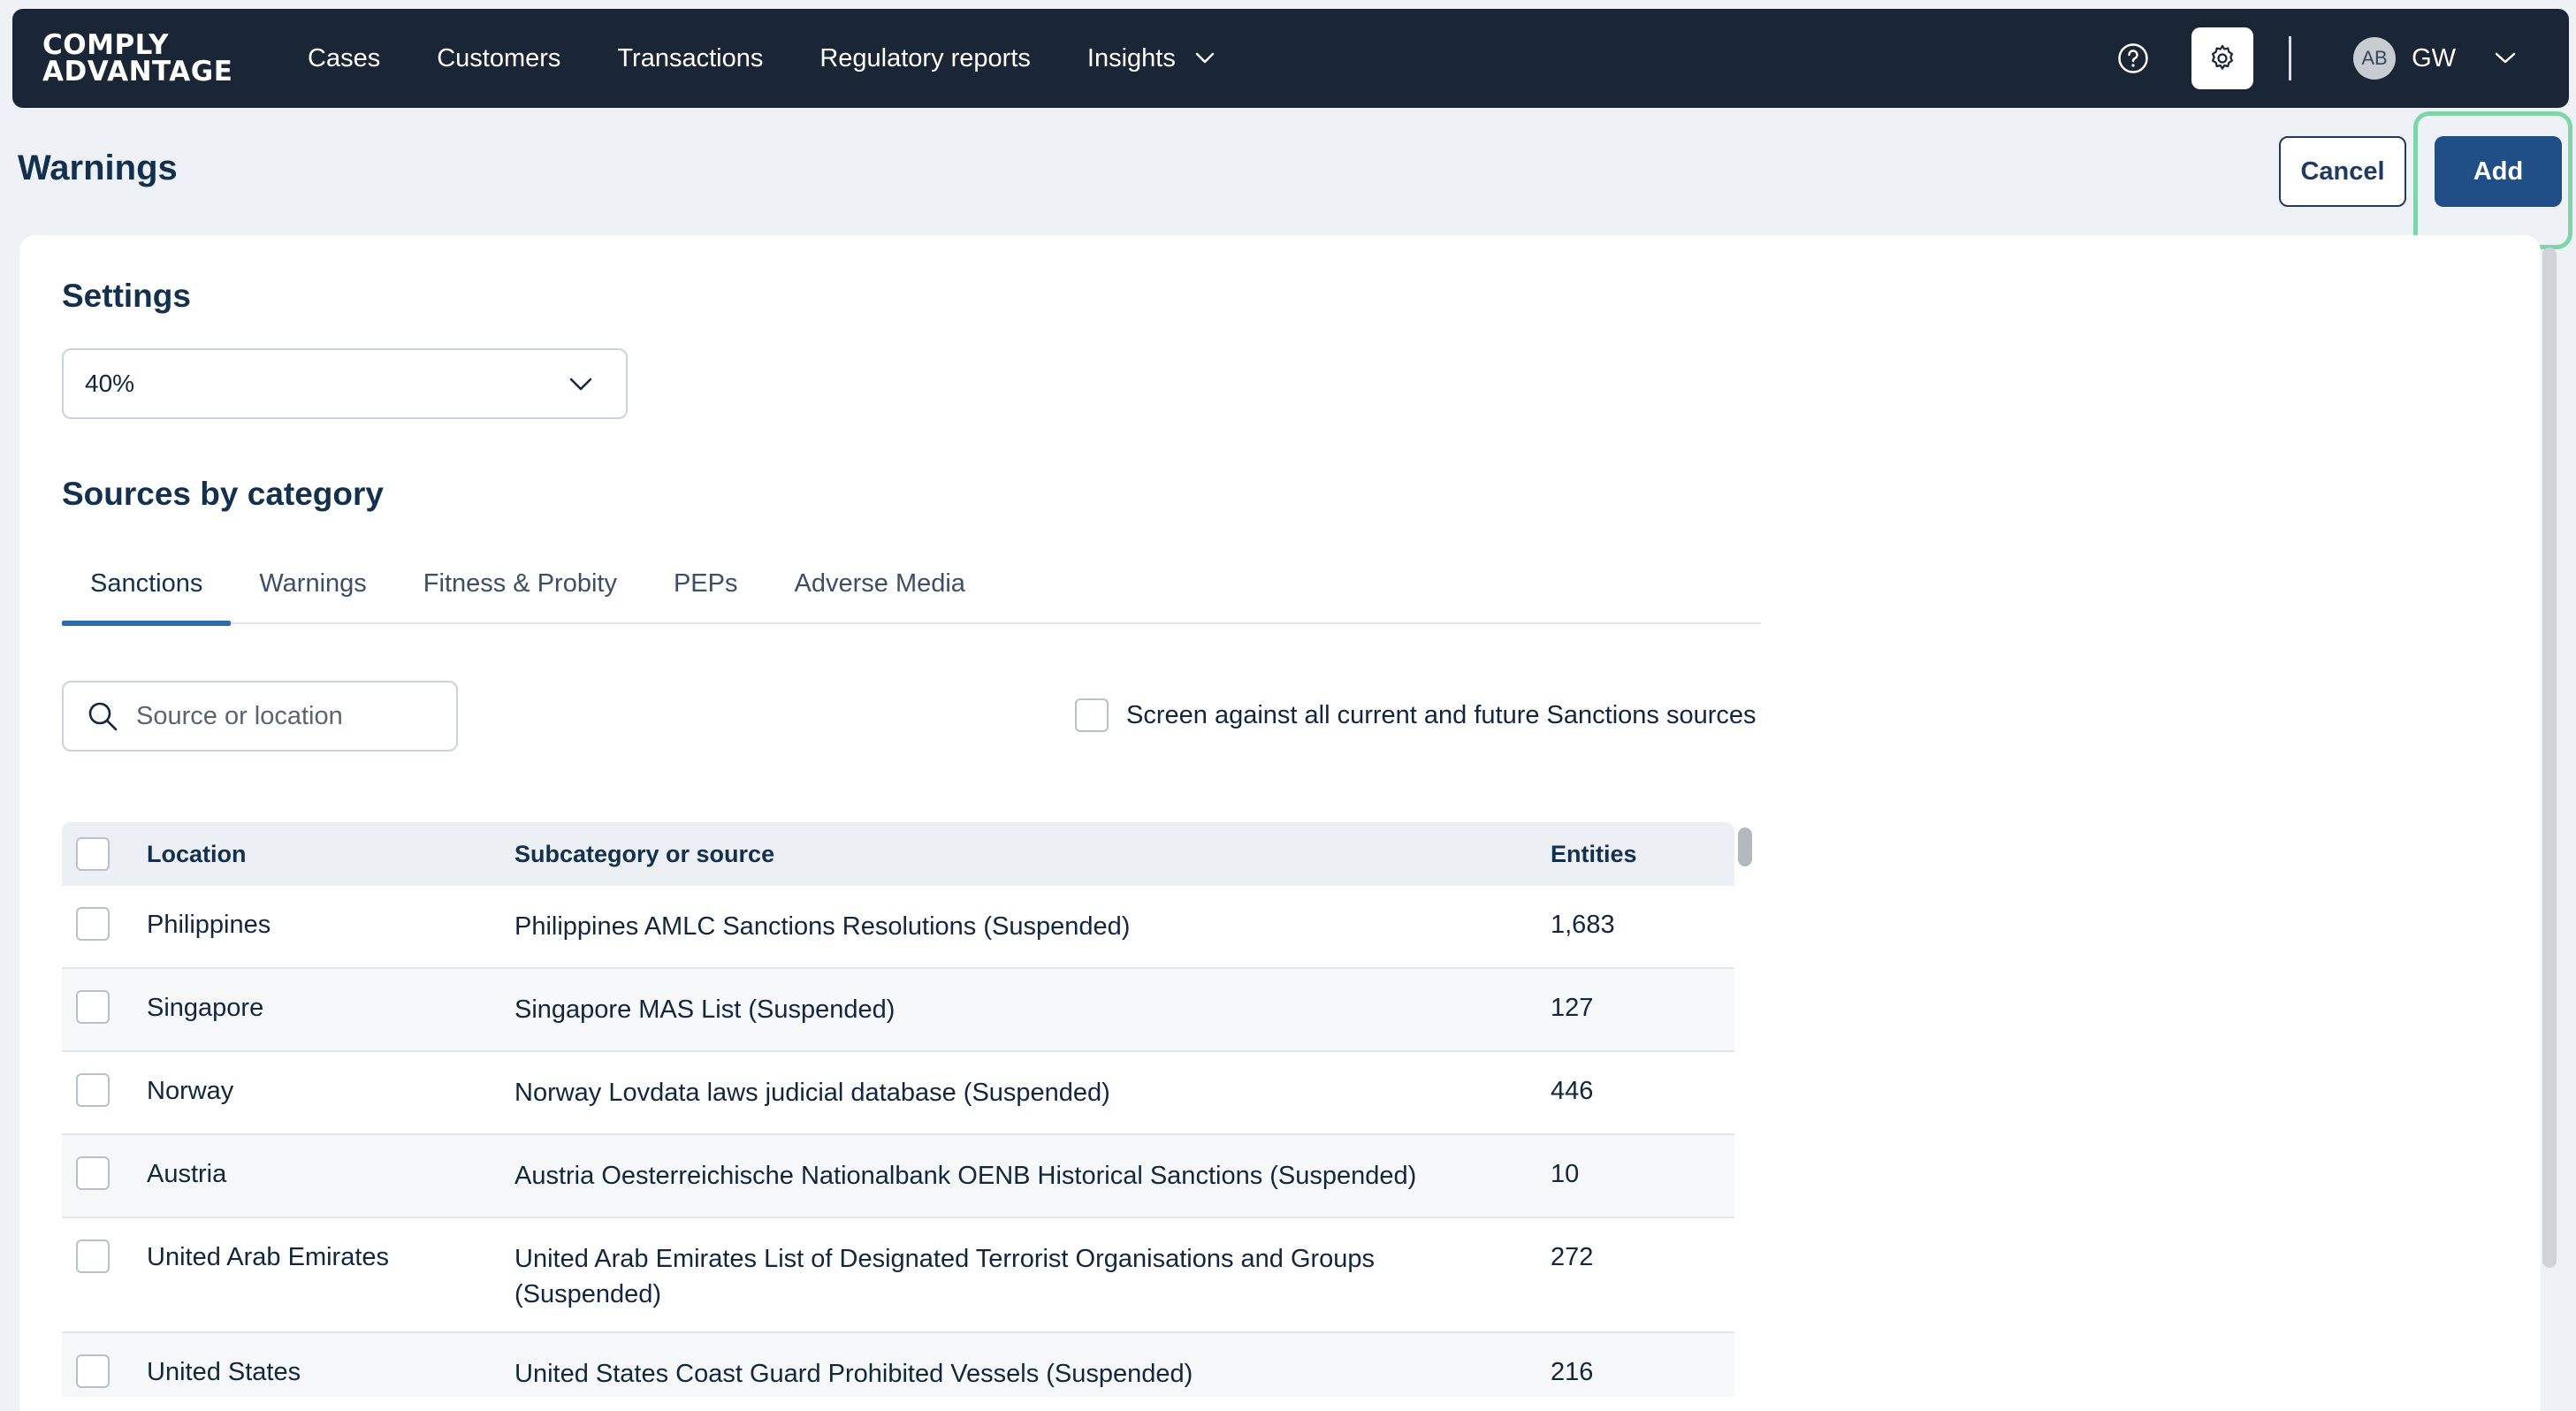 The image size is (2576, 1411). Describe the element at coordinates (2343, 58) in the screenshot. I see `nav-right-controls: AB GW` at that location.